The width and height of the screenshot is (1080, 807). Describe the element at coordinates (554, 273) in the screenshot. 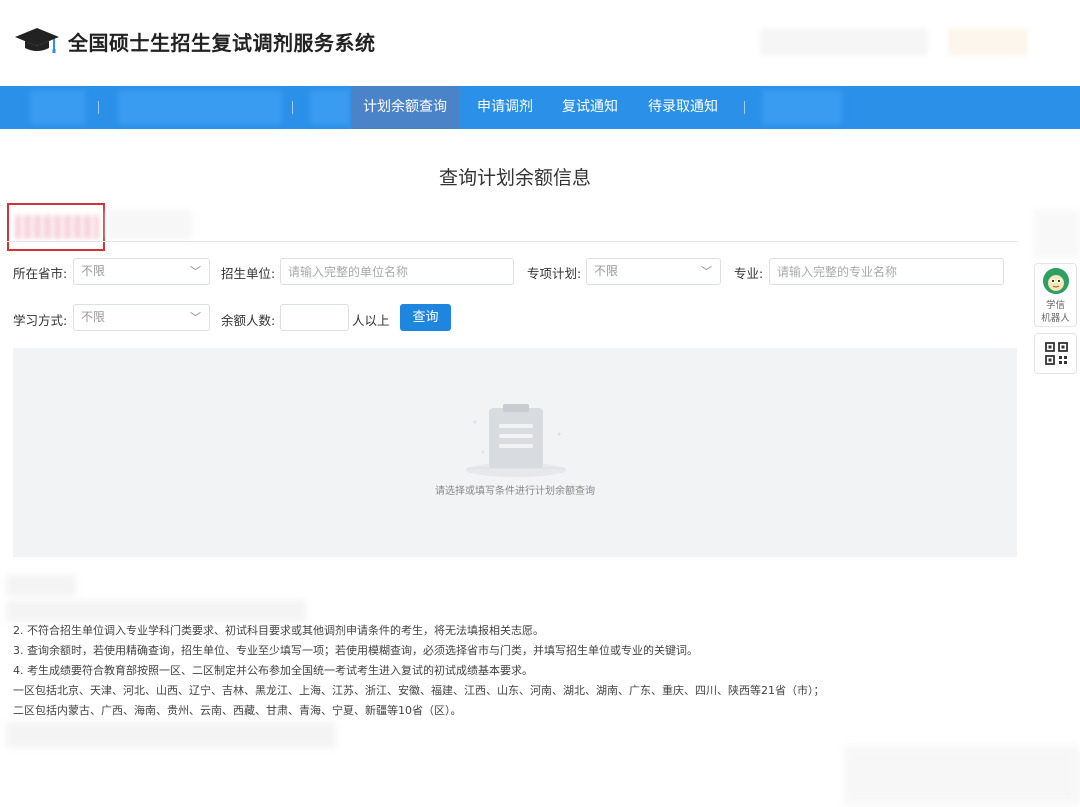

I see `special-plan-label: 专项计划:` at that location.